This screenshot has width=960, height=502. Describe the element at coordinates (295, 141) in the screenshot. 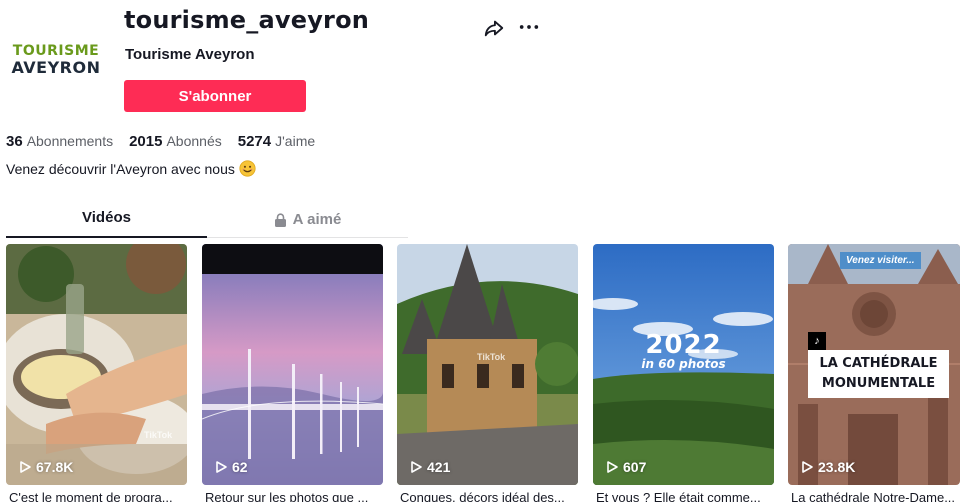

I see `stat-label: J'aime` at that location.